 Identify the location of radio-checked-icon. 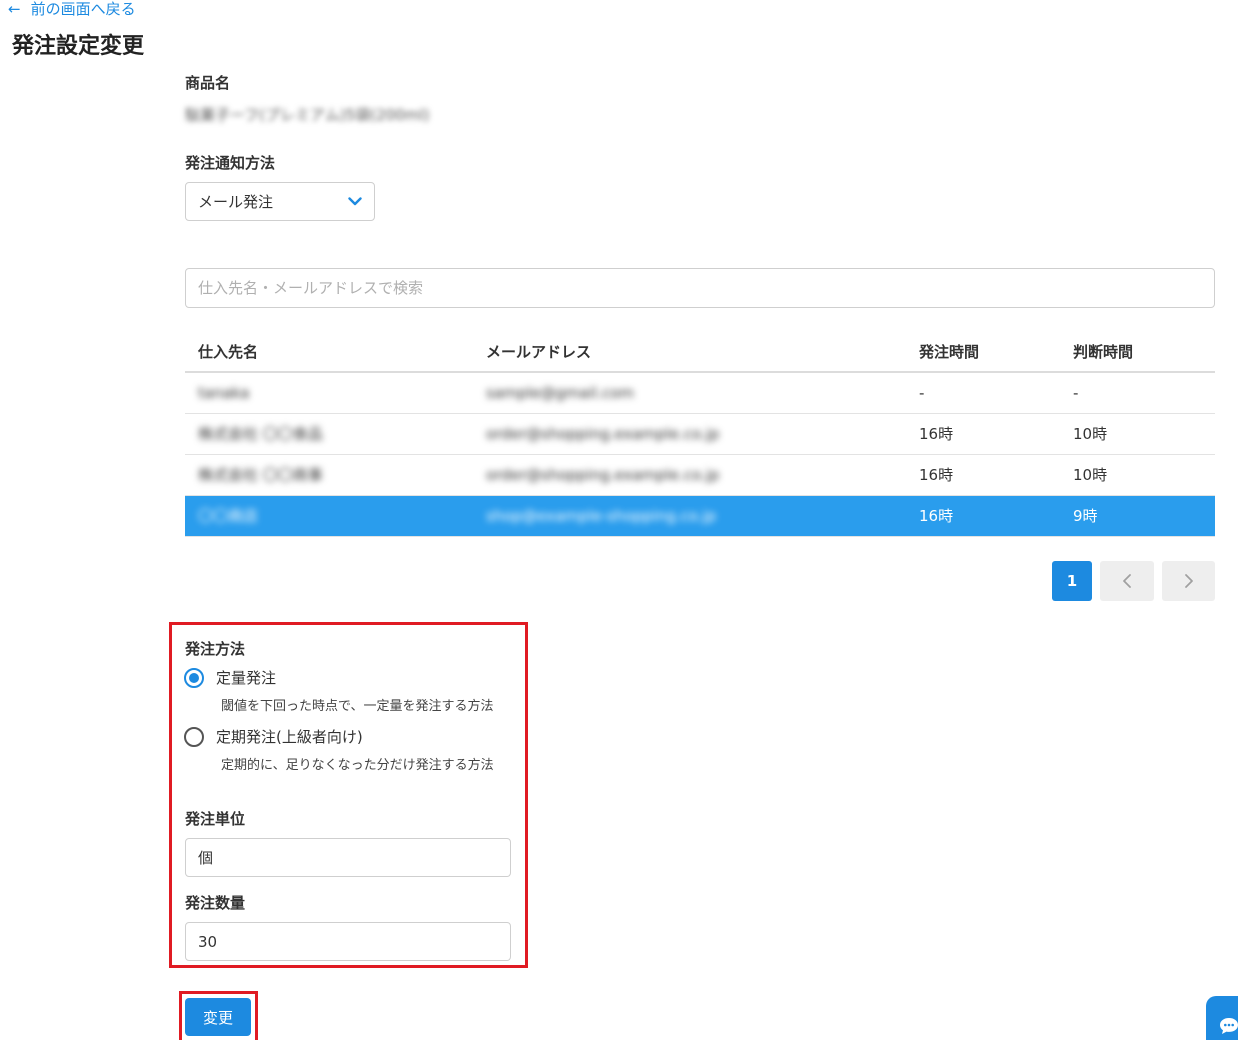
(194, 677).